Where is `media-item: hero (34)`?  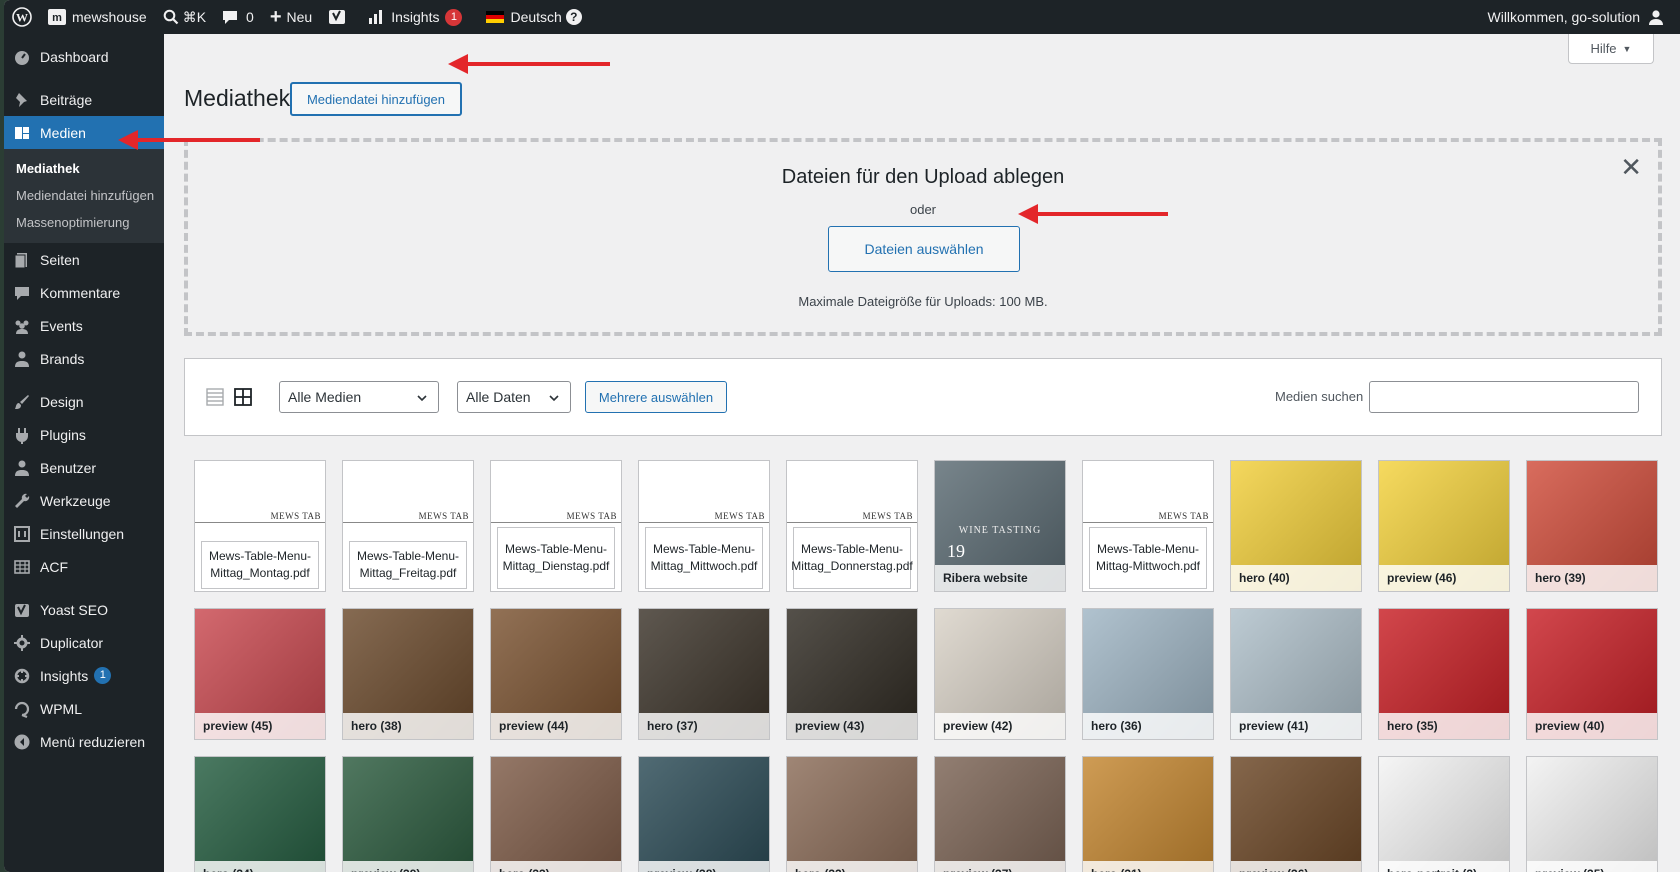
media-item: hero (34) is located at coordinates (260, 814).